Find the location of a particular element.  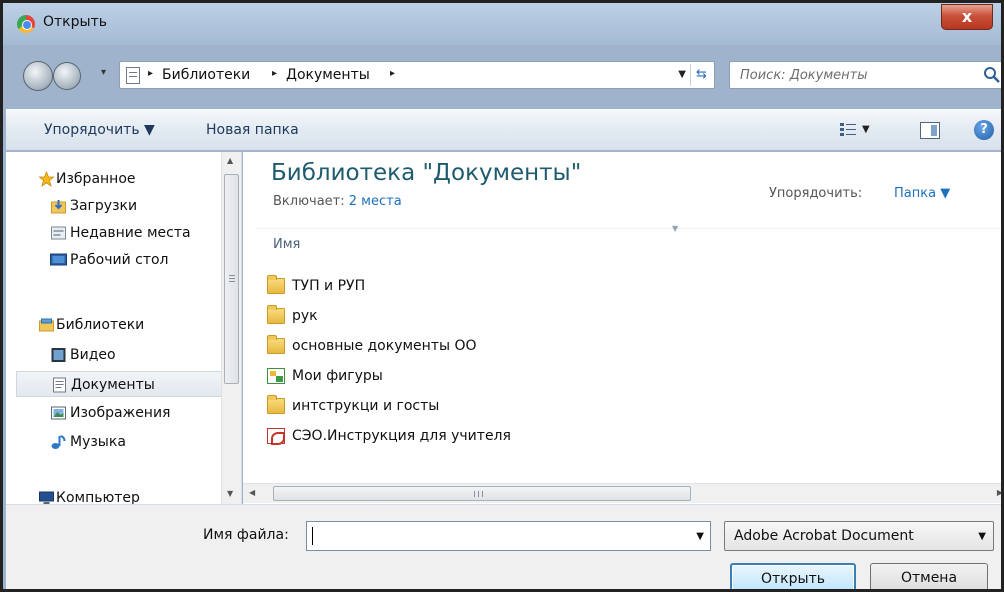

nav-item-label: Загрузки is located at coordinates (104, 206).